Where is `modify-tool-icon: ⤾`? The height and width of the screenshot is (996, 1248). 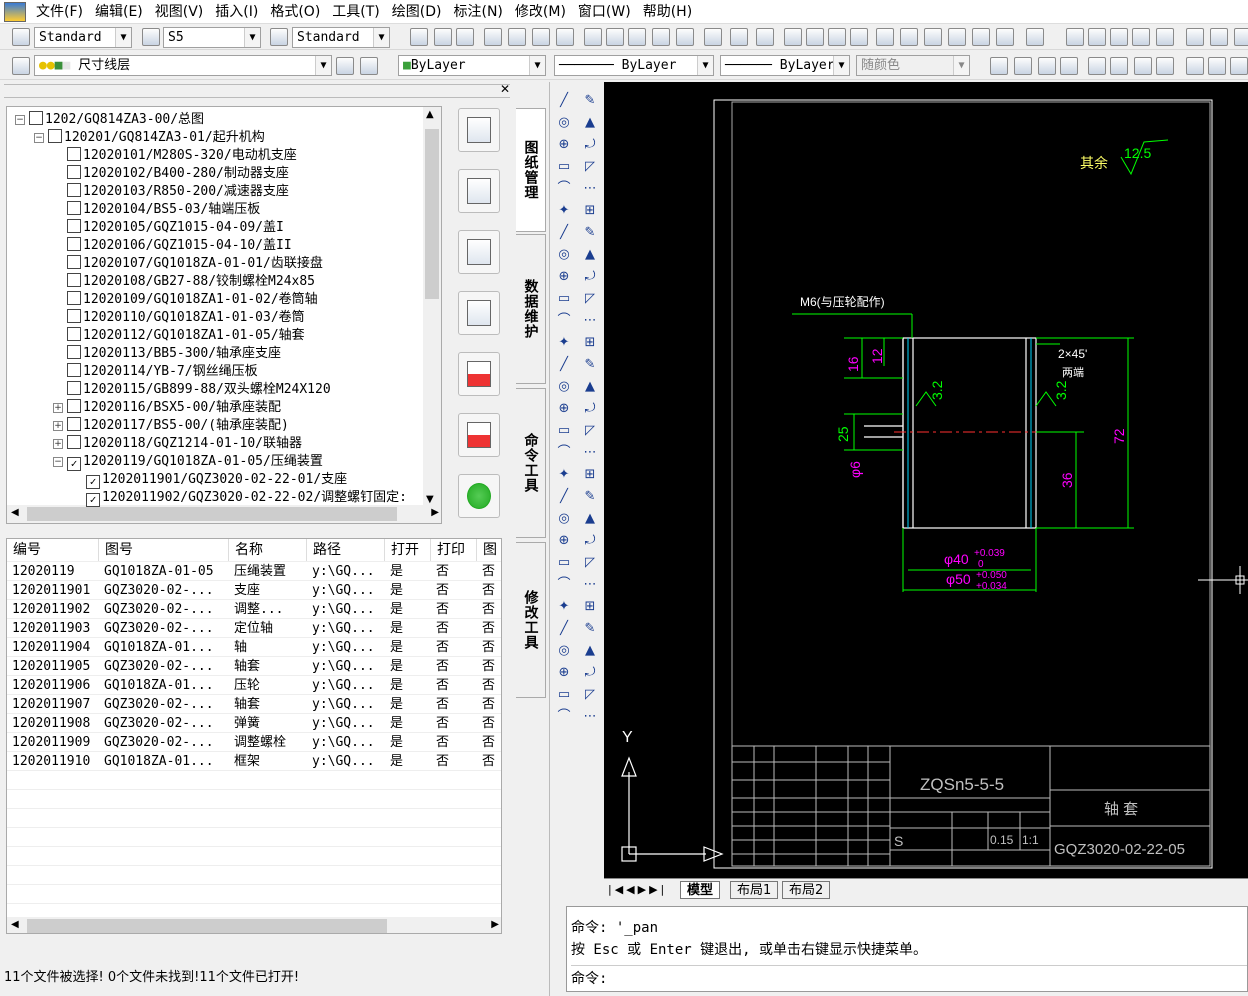 modify-tool-icon: ⤾ is located at coordinates (590, 277).